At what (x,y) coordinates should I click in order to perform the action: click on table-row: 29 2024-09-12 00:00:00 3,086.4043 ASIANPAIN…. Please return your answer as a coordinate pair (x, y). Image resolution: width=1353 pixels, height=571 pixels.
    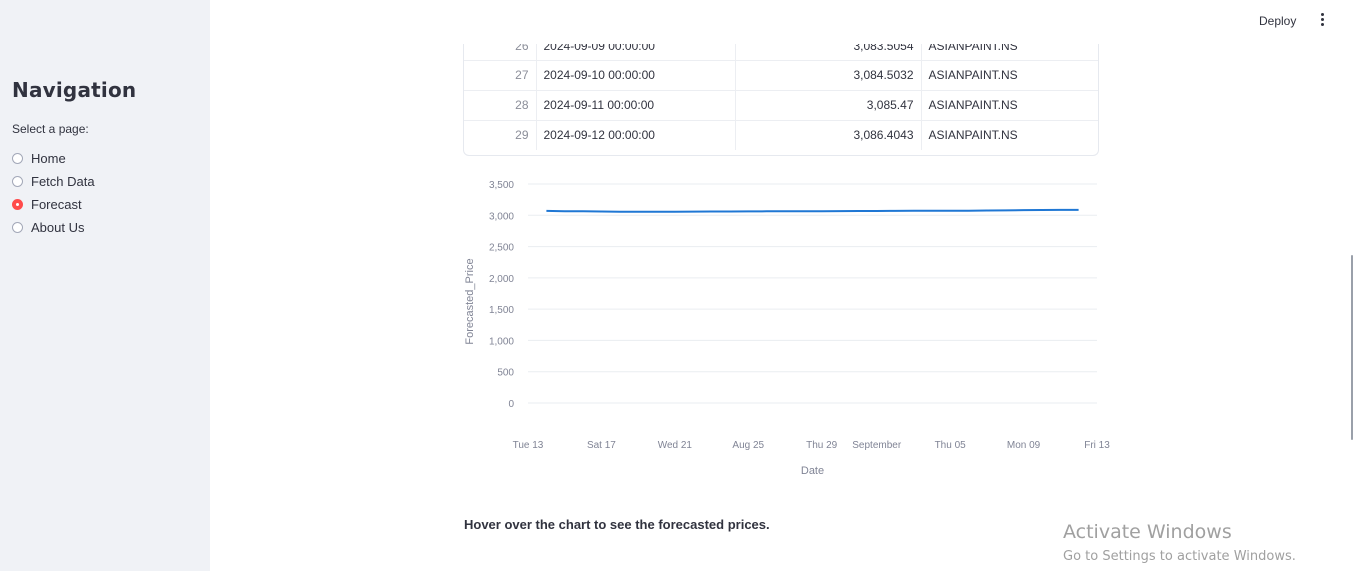
    Looking at the image, I should click on (781, 135).